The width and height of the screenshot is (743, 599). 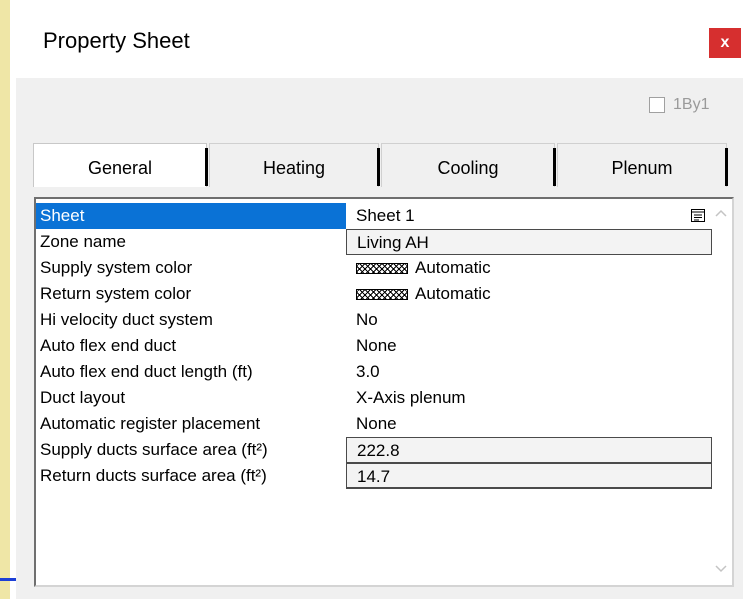 I want to click on property-row-supply-area: Supply ducts surface area (ft²) 222.8, so click(x=374, y=450).